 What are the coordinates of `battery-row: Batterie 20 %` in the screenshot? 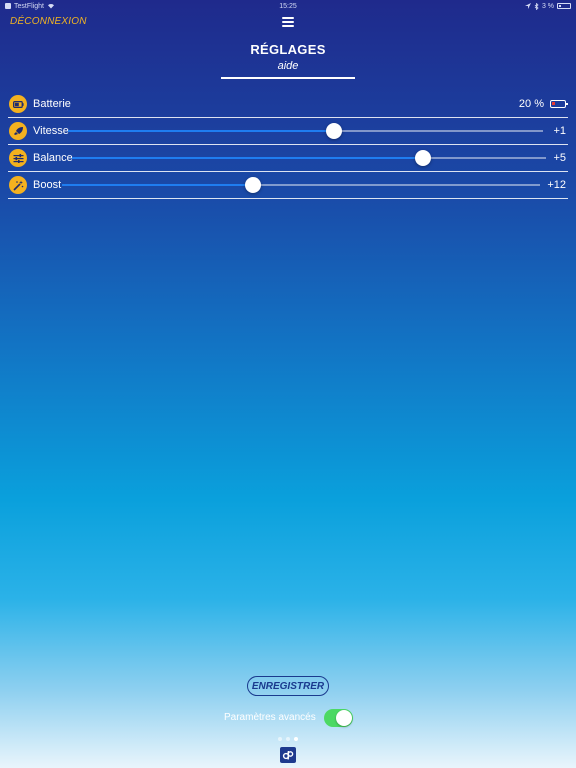 It's located at (288, 104).